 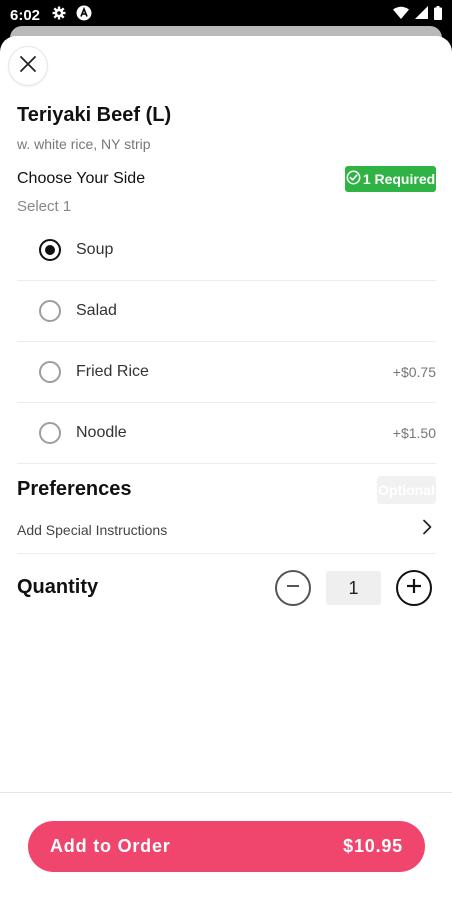 What do you see at coordinates (101, 432) in the screenshot?
I see `option-label: Noodle` at bounding box center [101, 432].